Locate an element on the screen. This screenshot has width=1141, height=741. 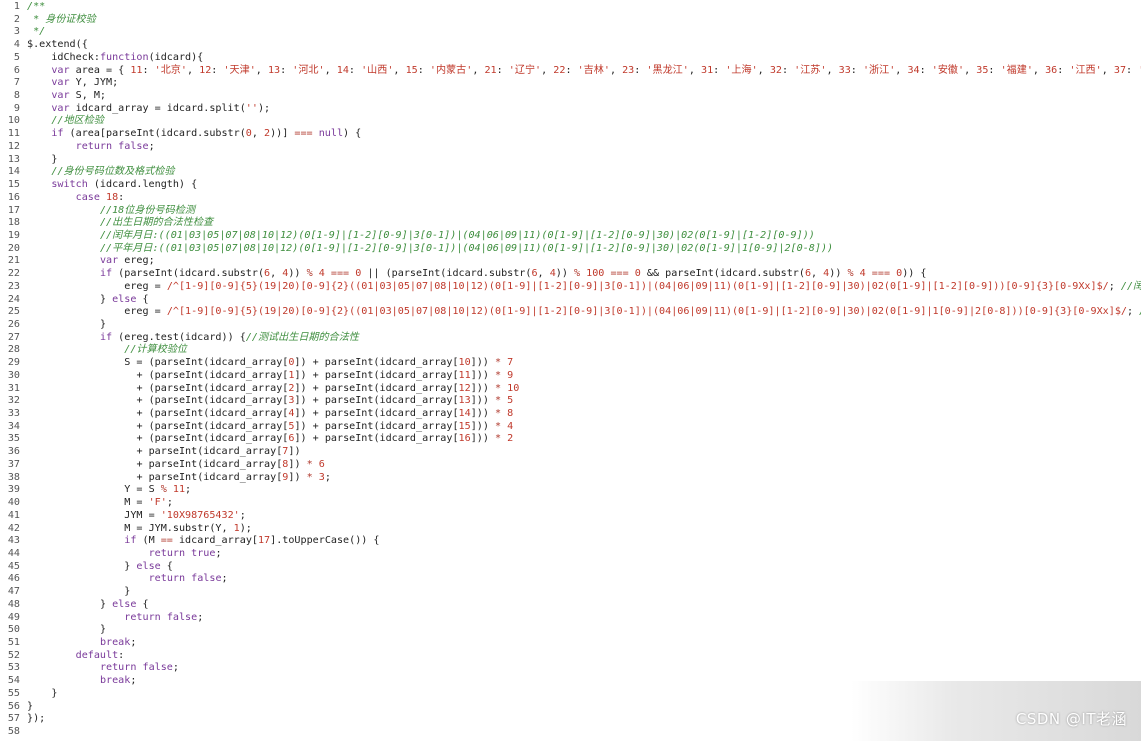
code-line: 49 return false; is located at coordinates (101, 618).